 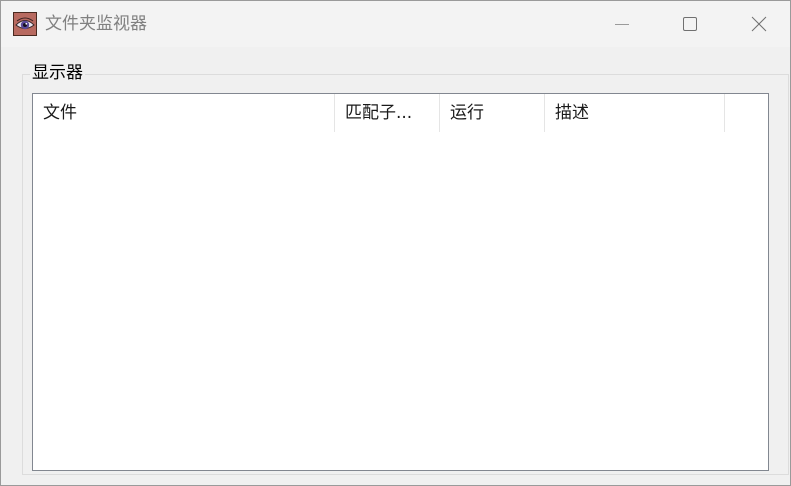 What do you see at coordinates (57, 73) in the screenshot?
I see `groupbox-label: 显示器` at bounding box center [57, 73].